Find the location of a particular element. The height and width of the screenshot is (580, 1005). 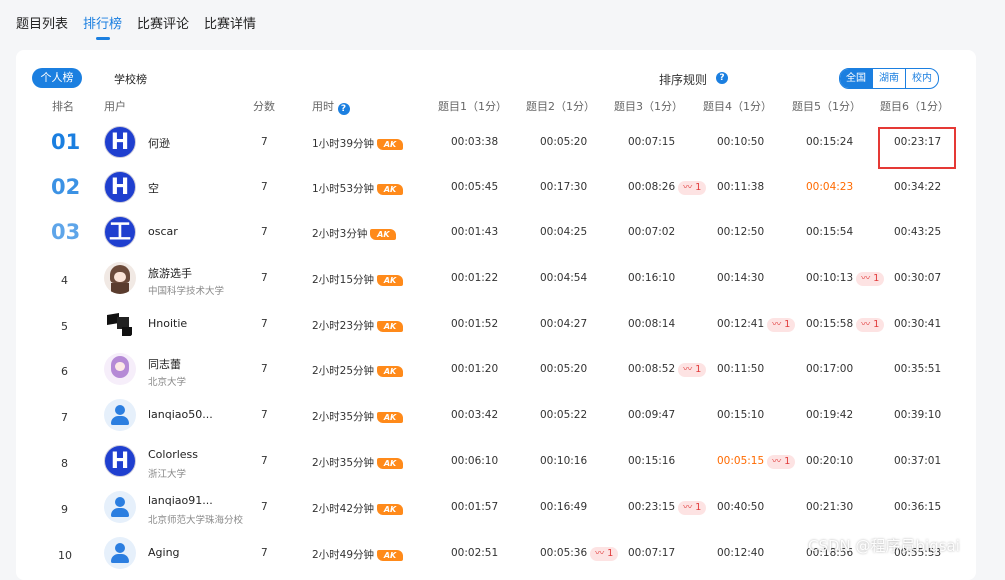

problem-1-time: 00:01:43 is located at coordinates (474, 232).